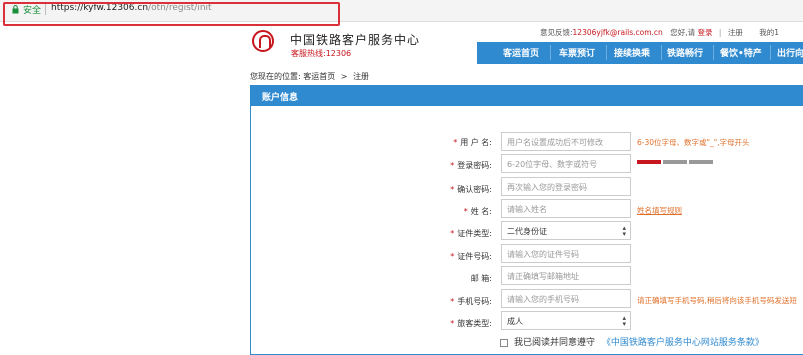  I want to click on id-number-label: * 证件号码:, so click(471, 256).